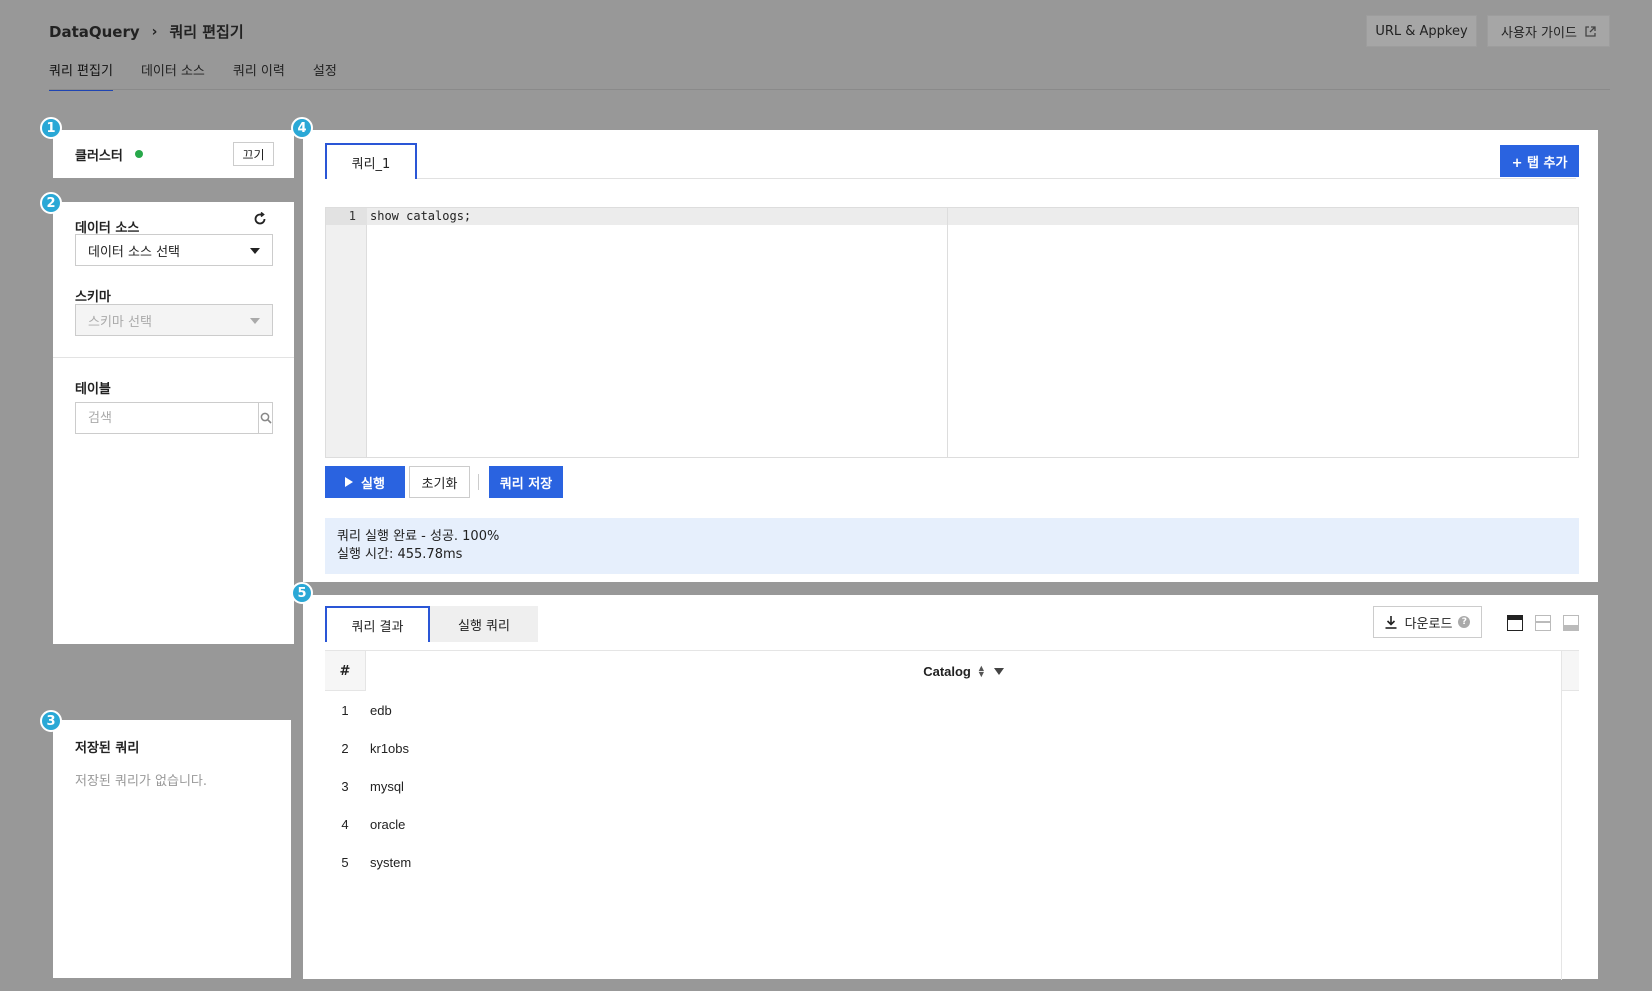 The width and height of the screenshot is (1652, 991). What do you see at coordinates (373, 484) in the screenshot?
I see `run-label: 실행` at bounding box center [373, 484].